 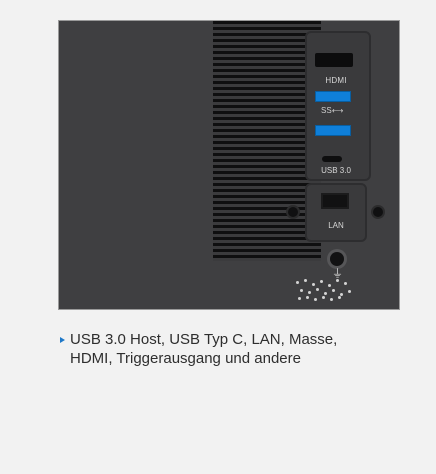 What do you see at coordinates (332, 159) in the screenshot?
I see `usb-c-port` at bounding box center [332, 159].